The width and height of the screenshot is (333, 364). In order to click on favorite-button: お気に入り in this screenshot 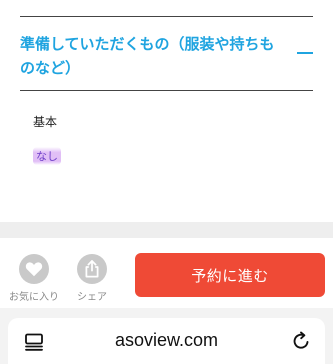, I will do `click(34, 278)`.